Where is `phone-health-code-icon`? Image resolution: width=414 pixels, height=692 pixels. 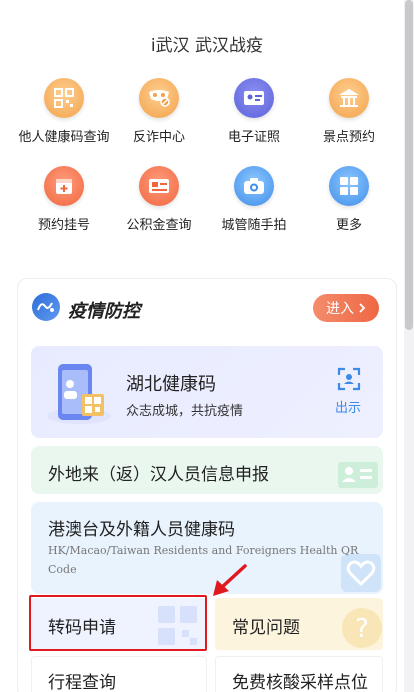
phone-health-code-icon is located at coordinates (79, 394).